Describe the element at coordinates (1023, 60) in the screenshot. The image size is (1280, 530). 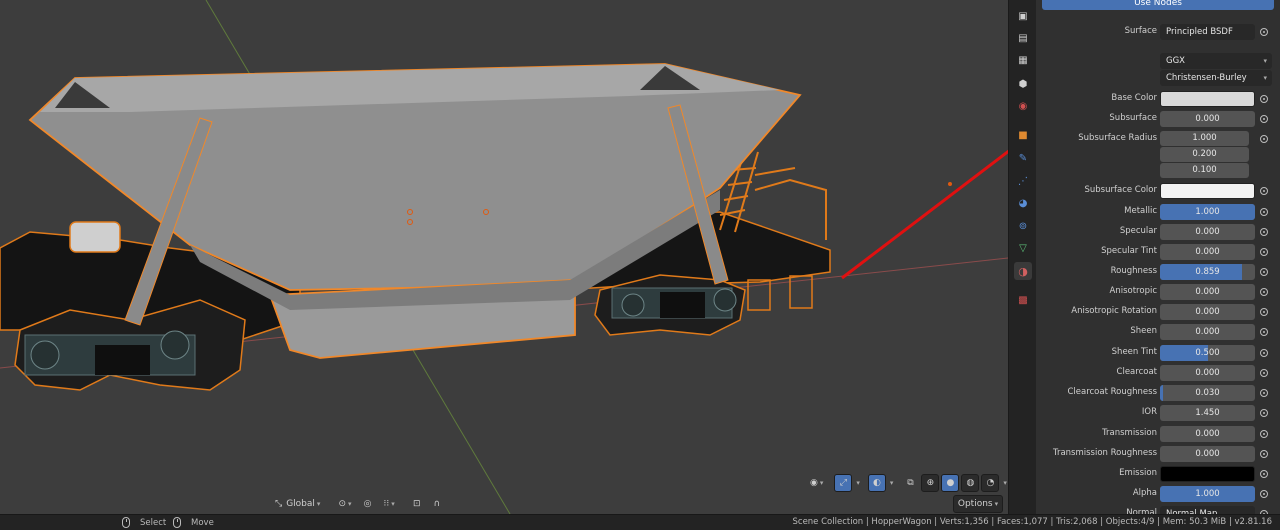
I see `view-layer-tab: ▦` at that location.